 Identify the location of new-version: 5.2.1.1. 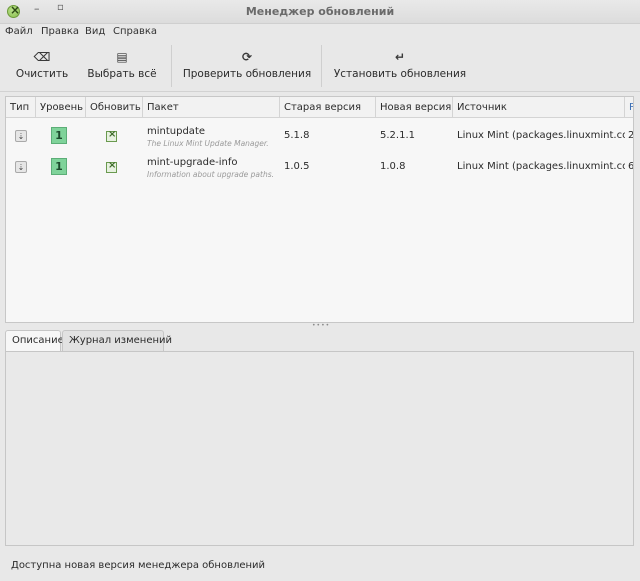
(397, 135).